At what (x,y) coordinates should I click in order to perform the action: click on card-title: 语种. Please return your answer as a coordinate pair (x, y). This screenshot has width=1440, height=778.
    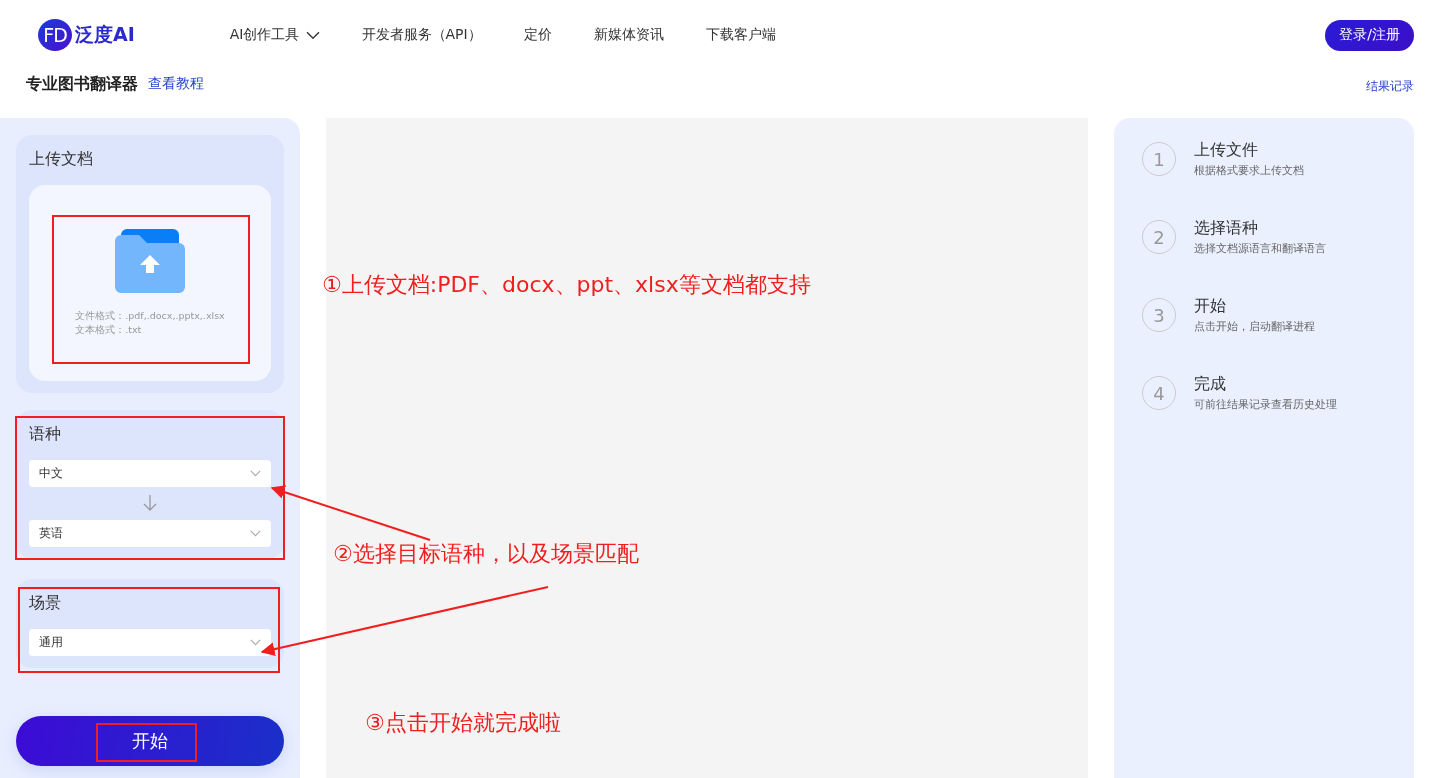
    Looking at the image, I should click on (45, 434).